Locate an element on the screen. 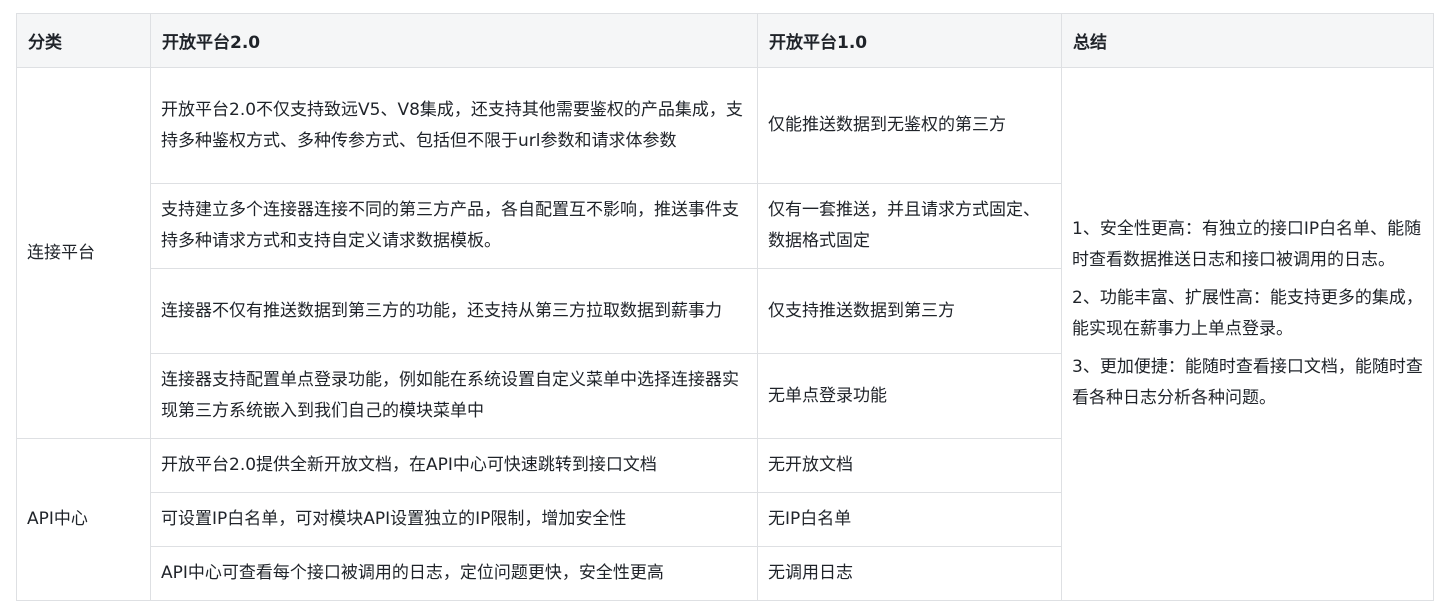 The height and width of the screenshot is (609, 1443). header-category: 分类 is located at coordinates (83, 40).